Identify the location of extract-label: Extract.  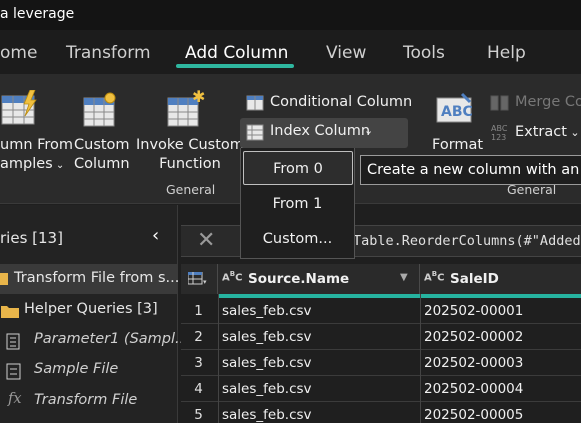
(541, 132).